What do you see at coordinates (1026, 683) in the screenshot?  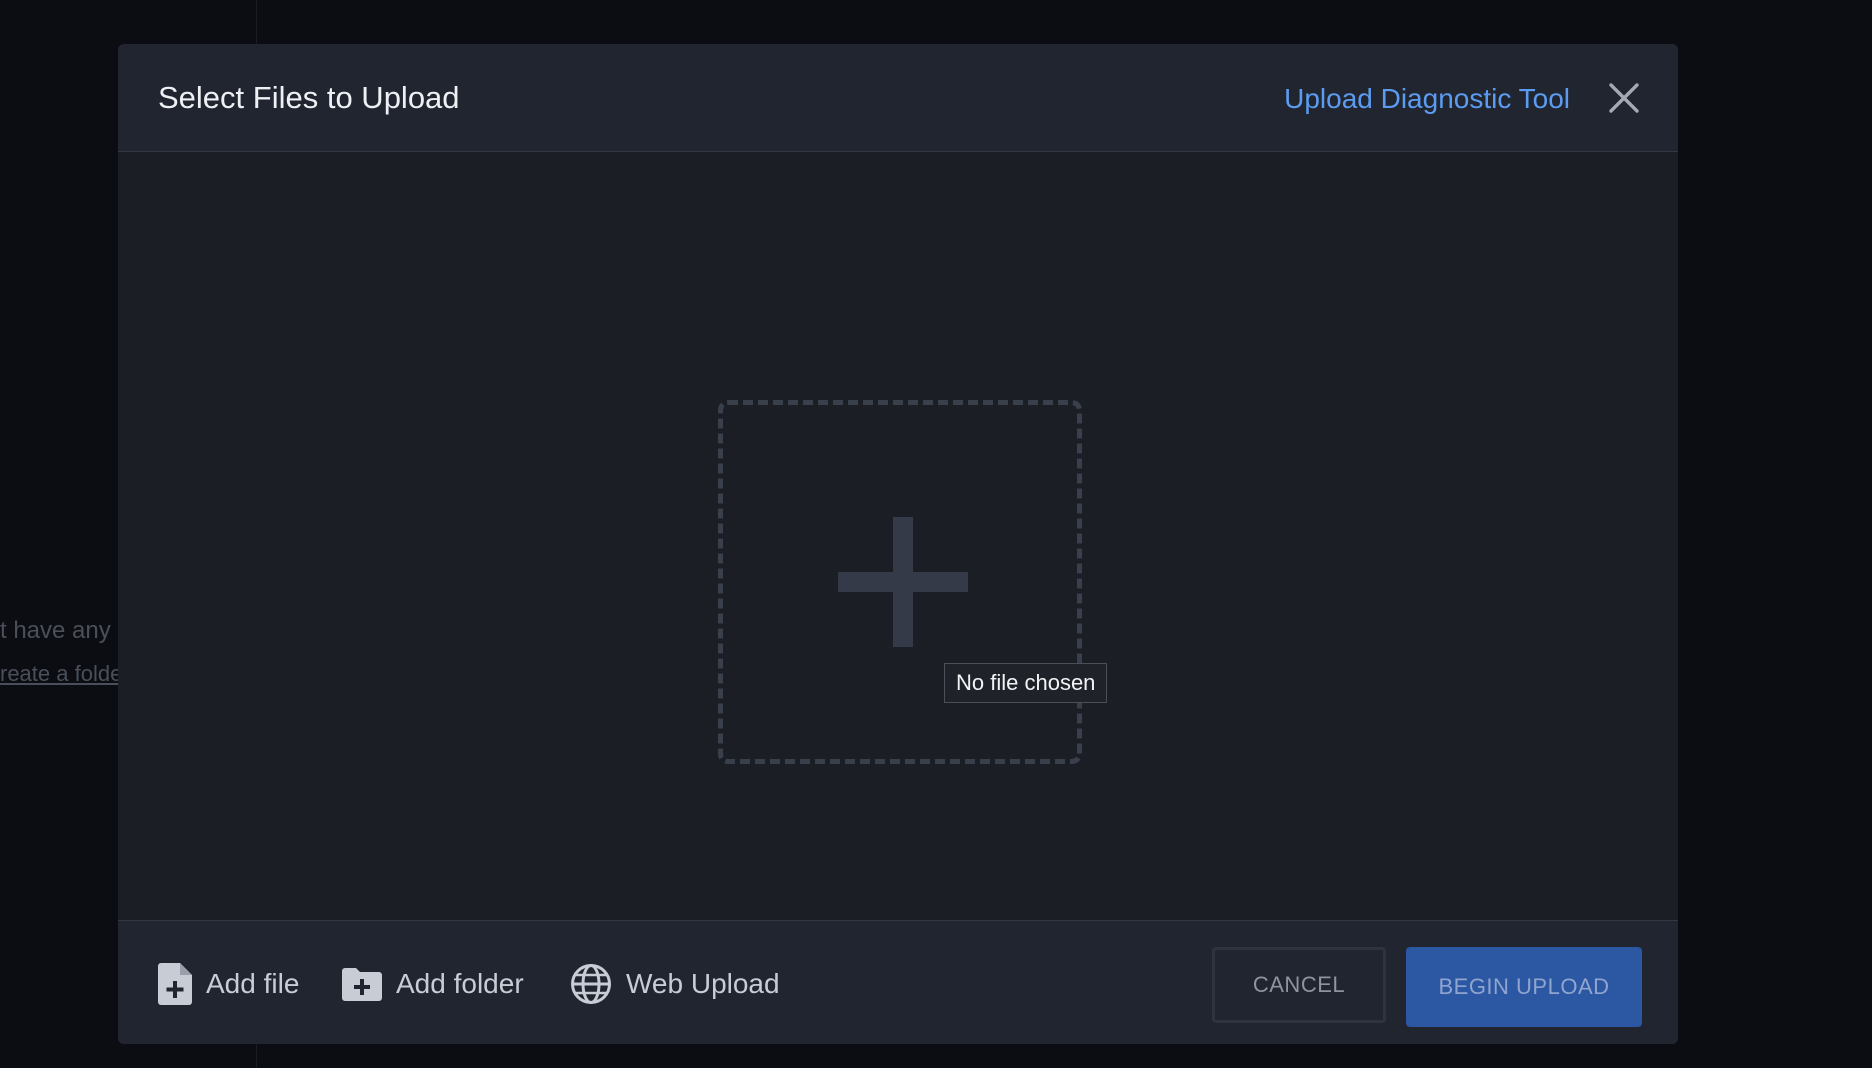 I see `no-file-chosen-tooltip: No file chosen` at bounding box center [1026, 683].